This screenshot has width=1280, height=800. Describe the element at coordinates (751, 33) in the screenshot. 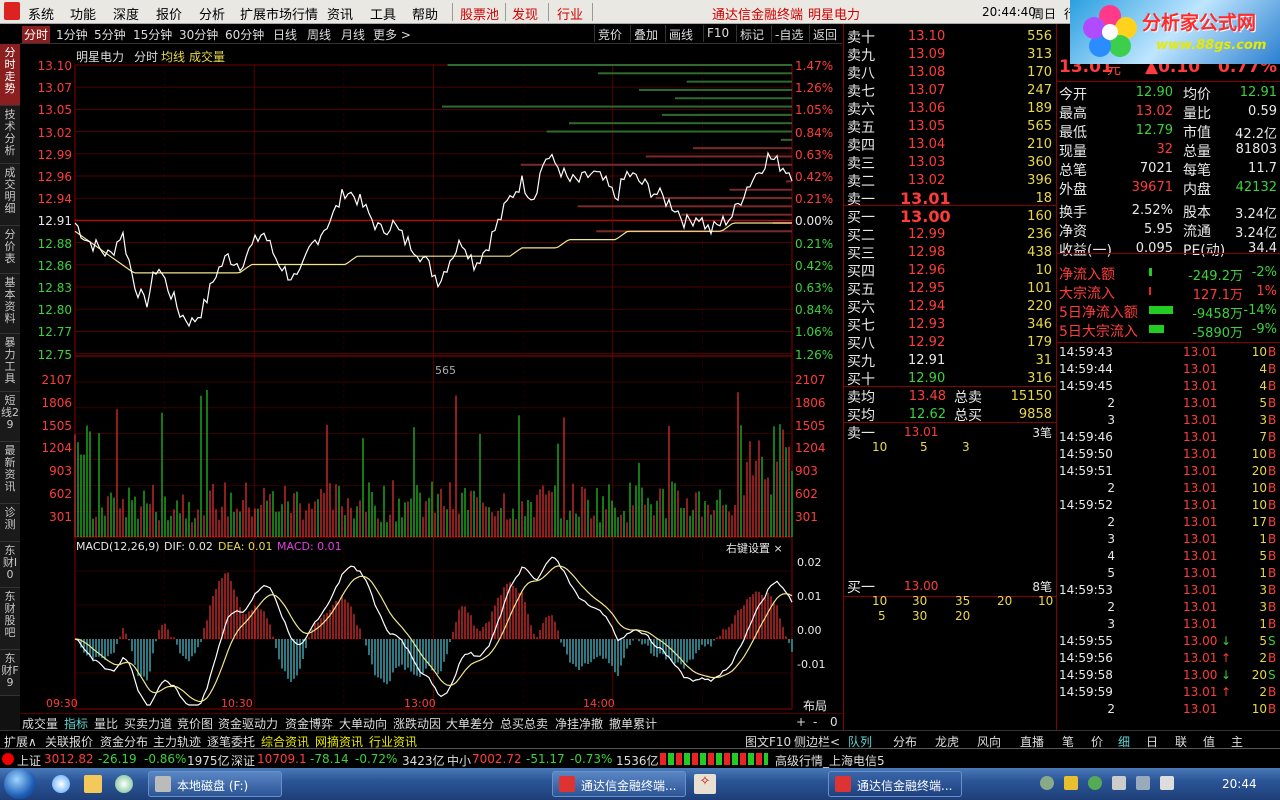

I see `tool-mark-button: 标记` at that location.